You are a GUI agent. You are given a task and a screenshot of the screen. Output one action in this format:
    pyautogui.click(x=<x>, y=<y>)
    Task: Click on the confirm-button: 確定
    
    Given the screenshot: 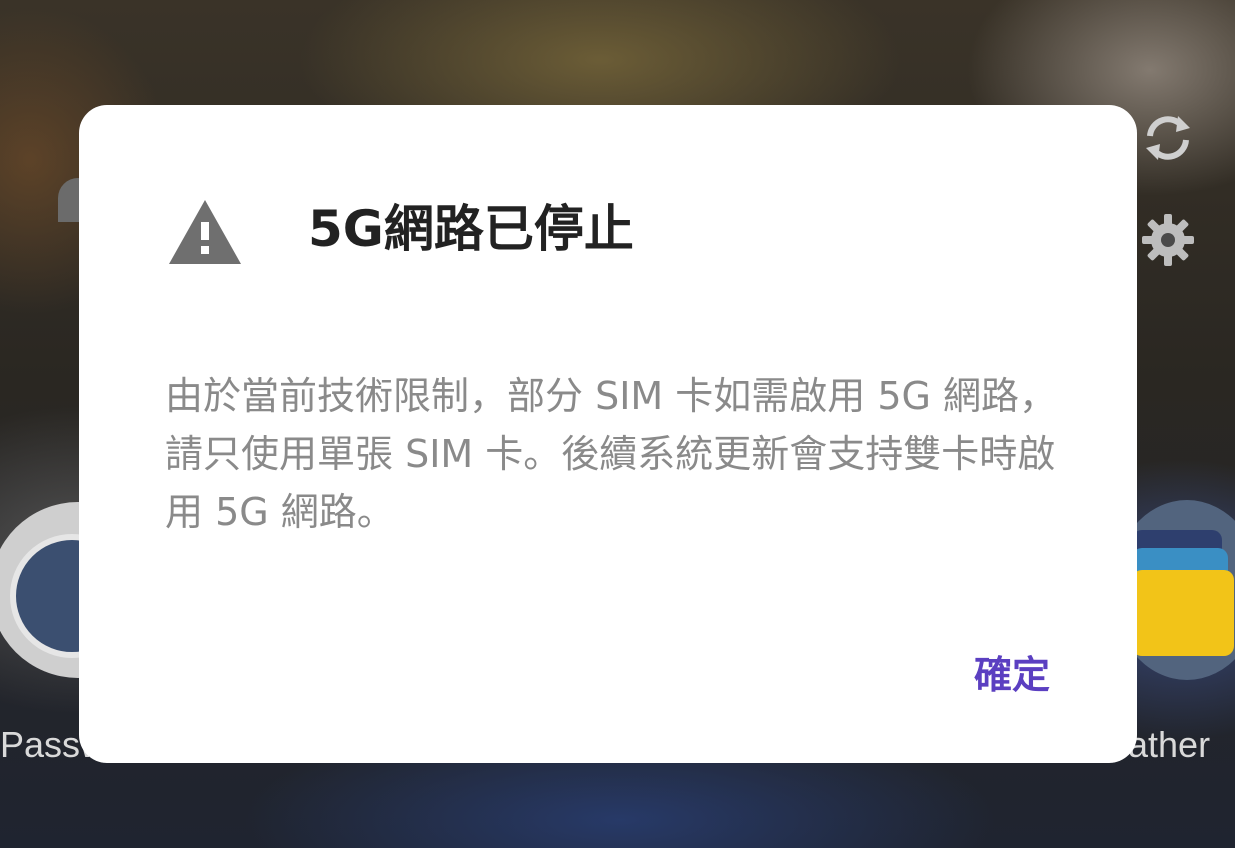 What is the action you would take?
    pyautogui.click(x=1012, y=671)
    